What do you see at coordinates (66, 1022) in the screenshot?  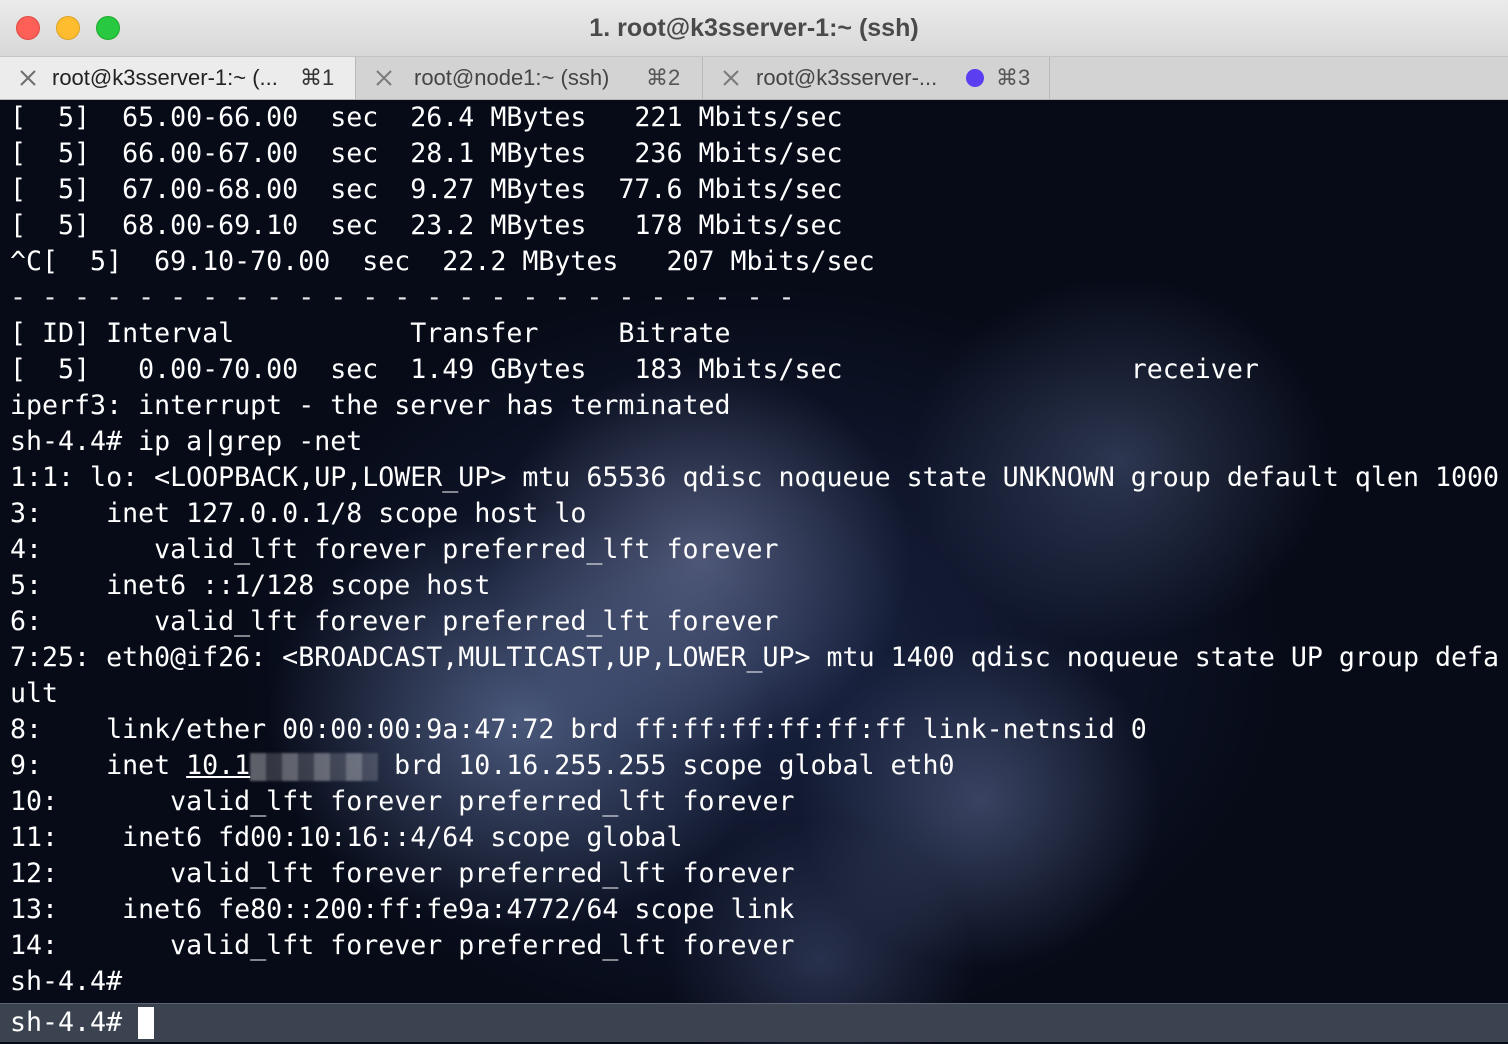 I see `prompt-text: sh-4.4#` at bounding box center [66, 1022].